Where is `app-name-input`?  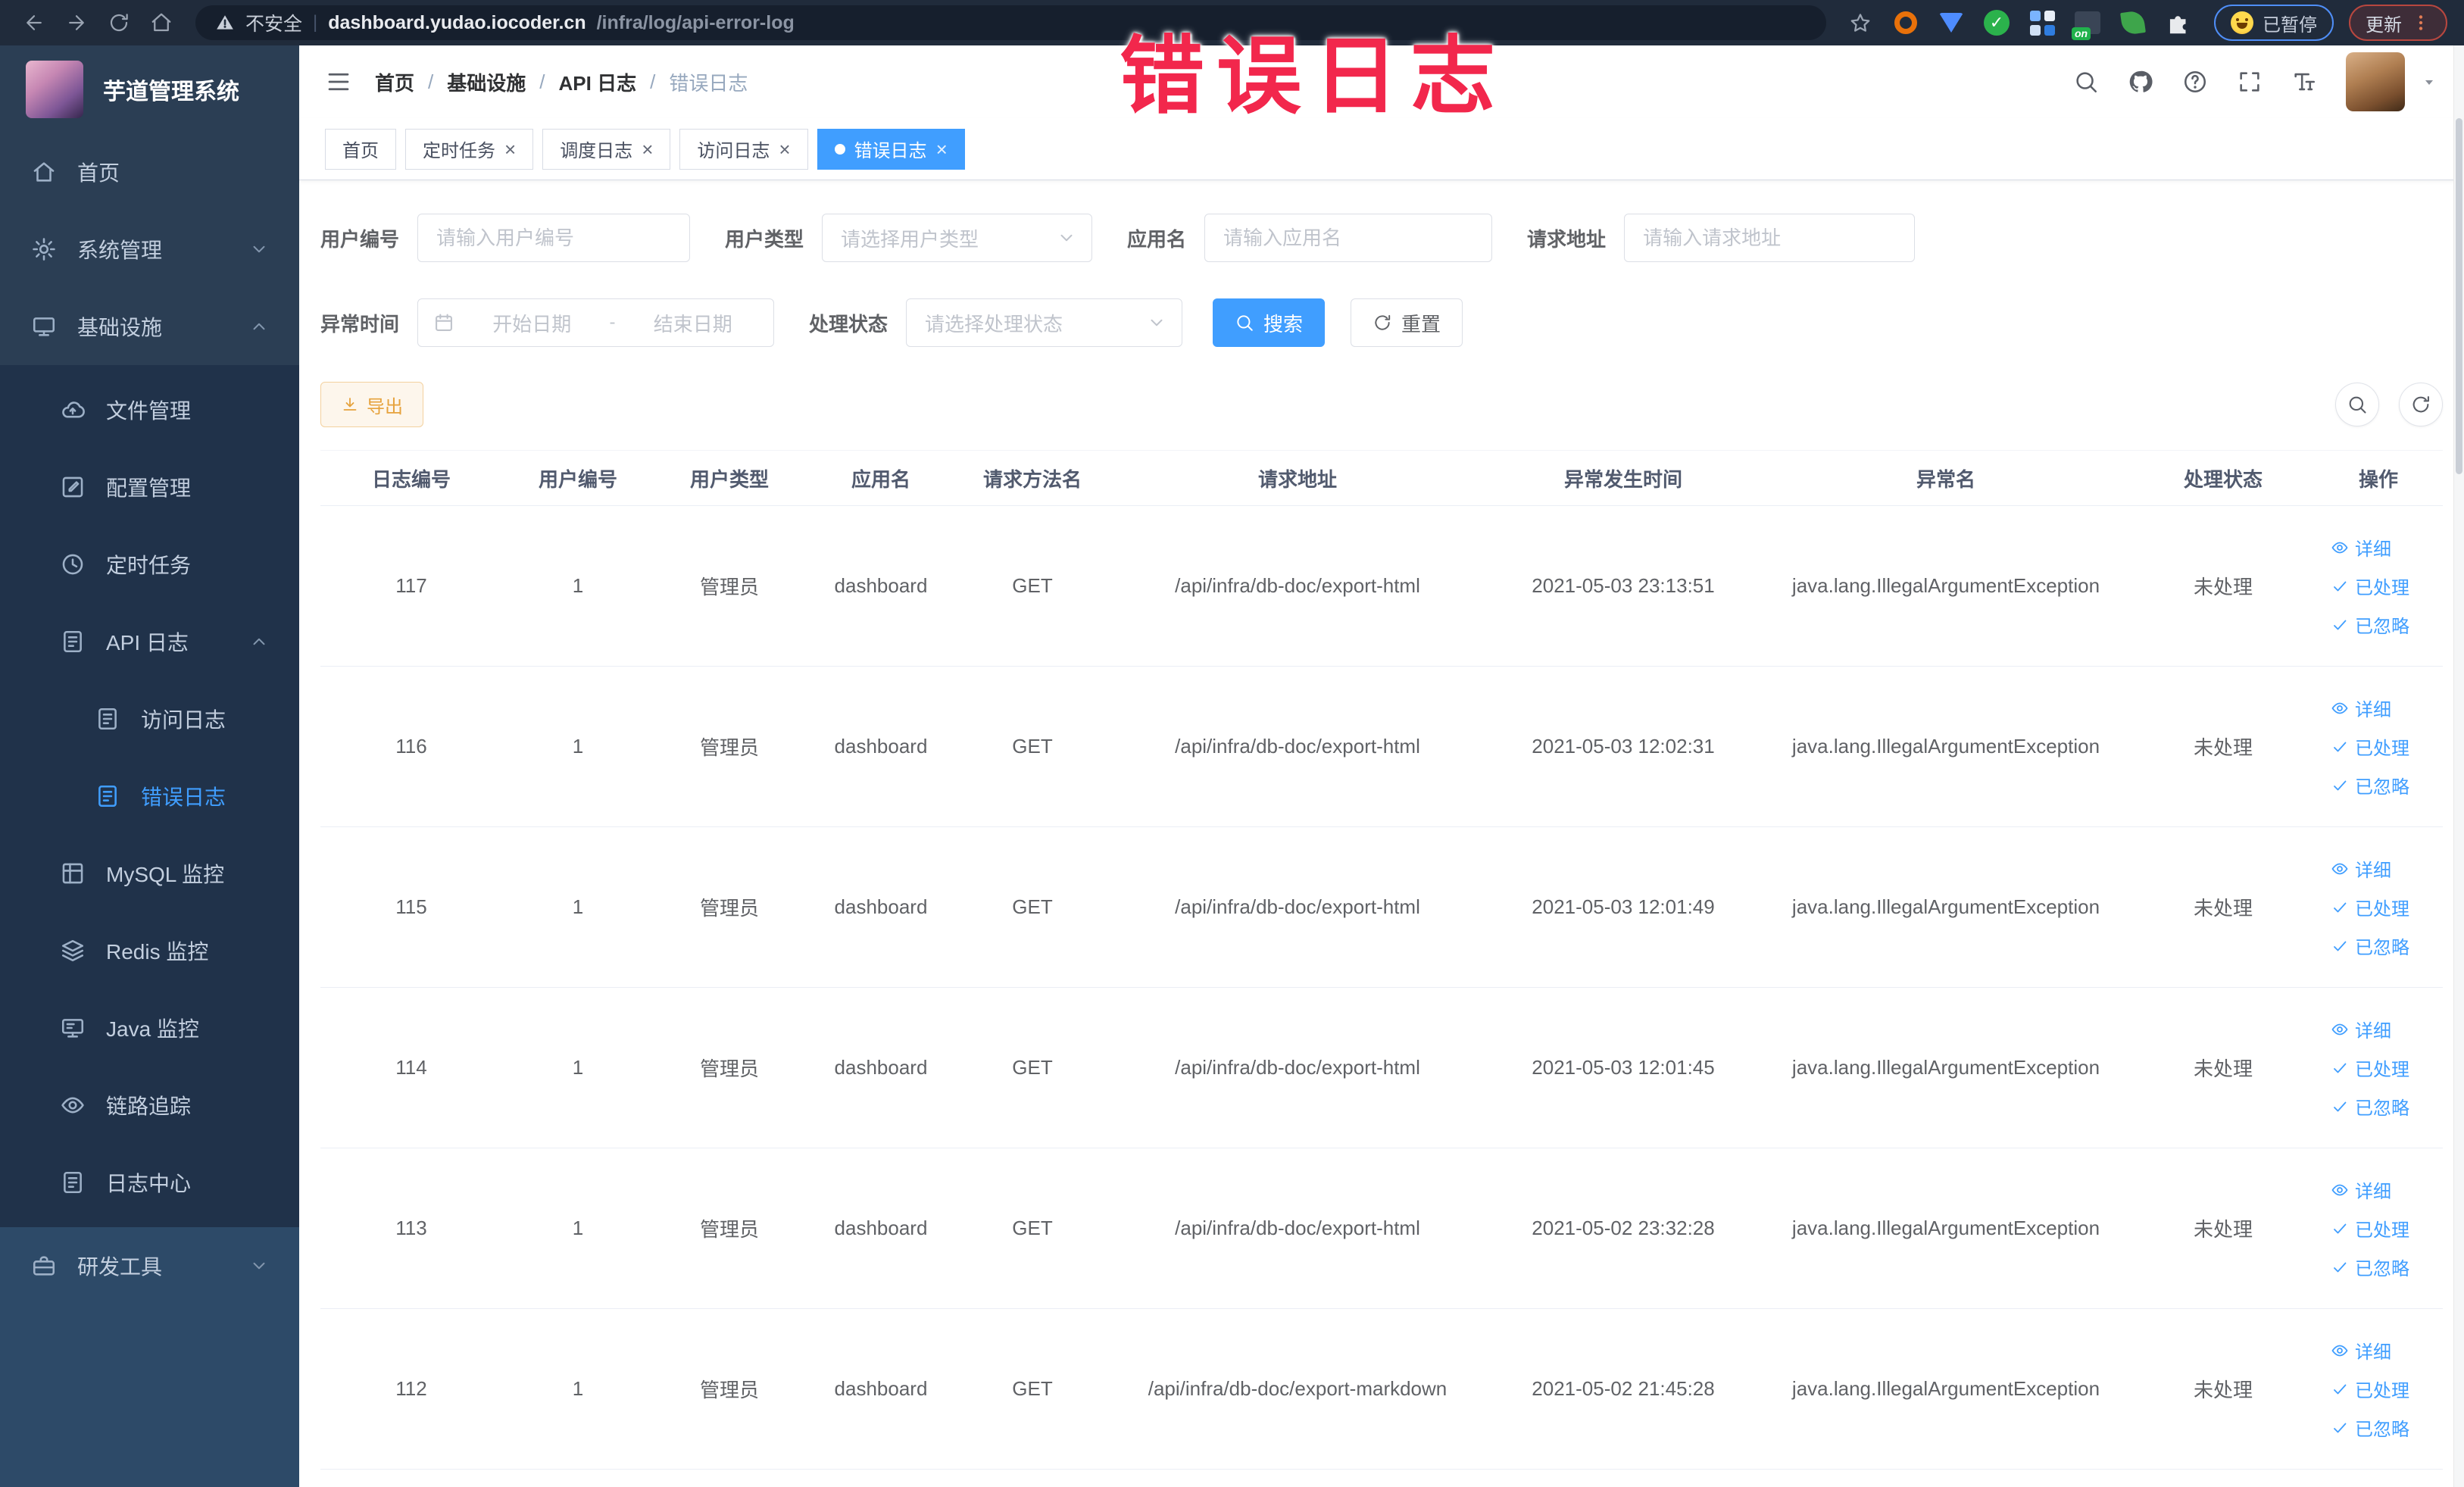 app-name-input is located at coordinates (1348, 238).